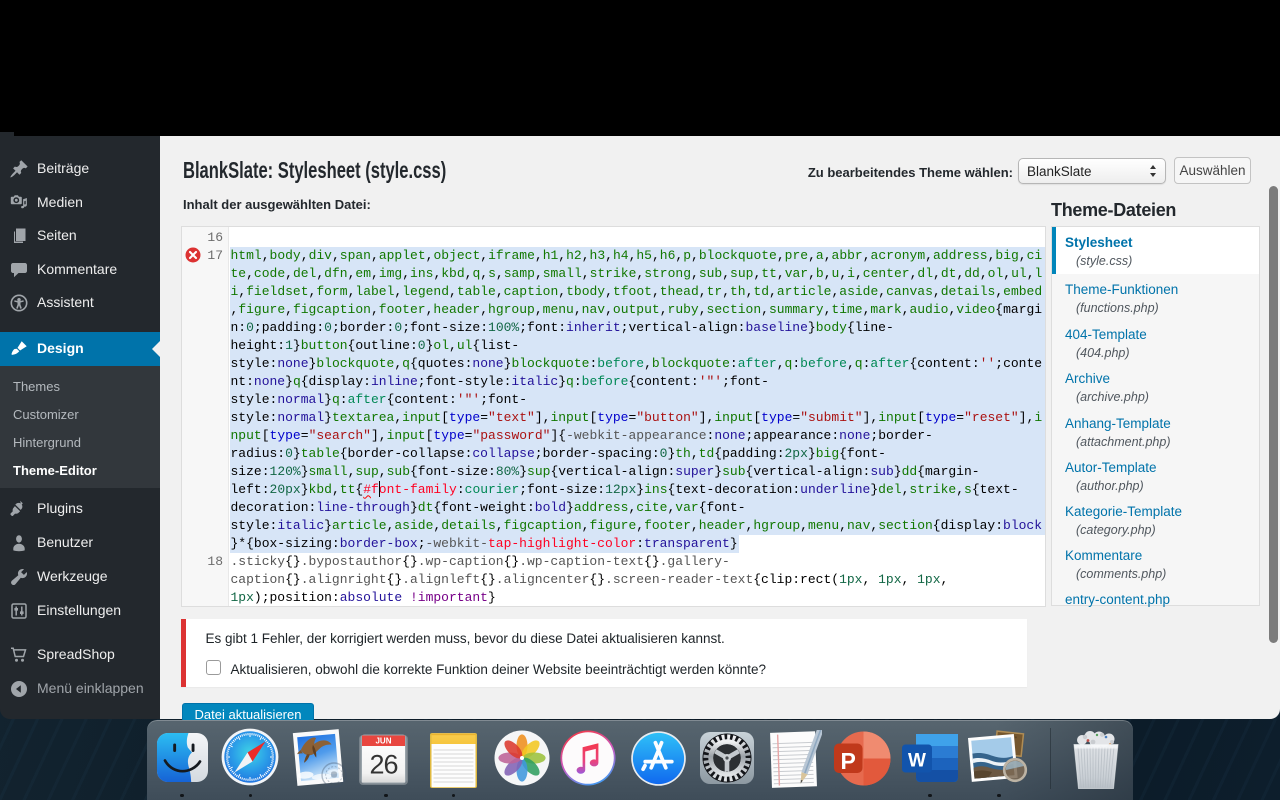 The image size is (1280, 800). I want to click on svg-text: JUN, so click(383, 740).